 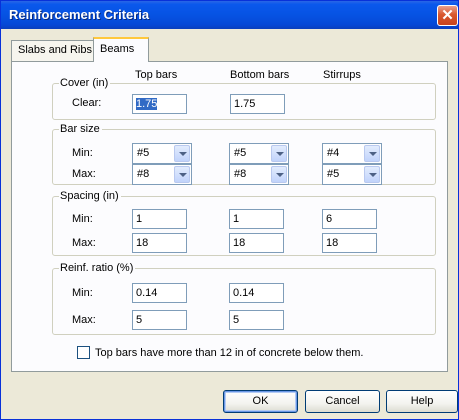 What do you see at coordinates (342, 401) in the screenshot?
I see `cancel-button: Cancel` at bounding box center [342, 401].